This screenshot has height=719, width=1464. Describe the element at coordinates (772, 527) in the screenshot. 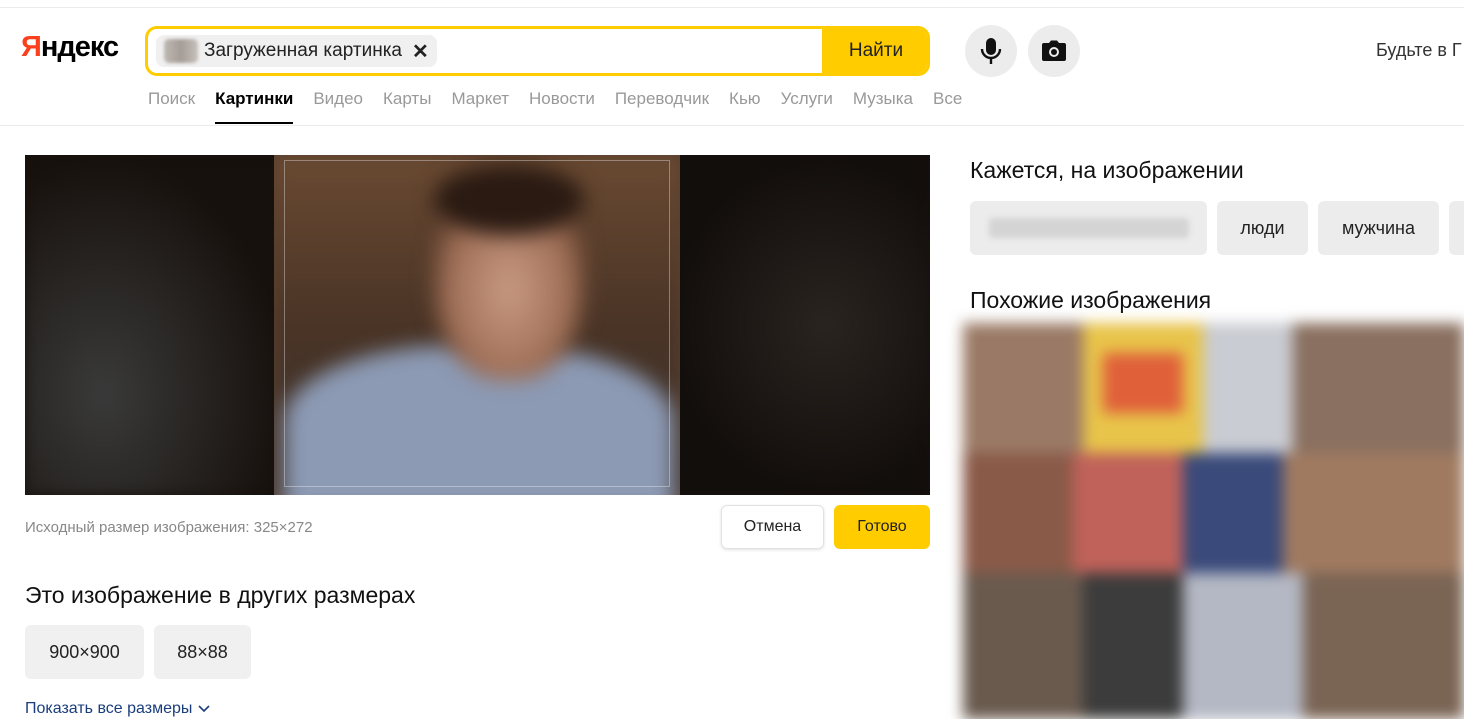

I see `cancel-button: Отмена` at that location.